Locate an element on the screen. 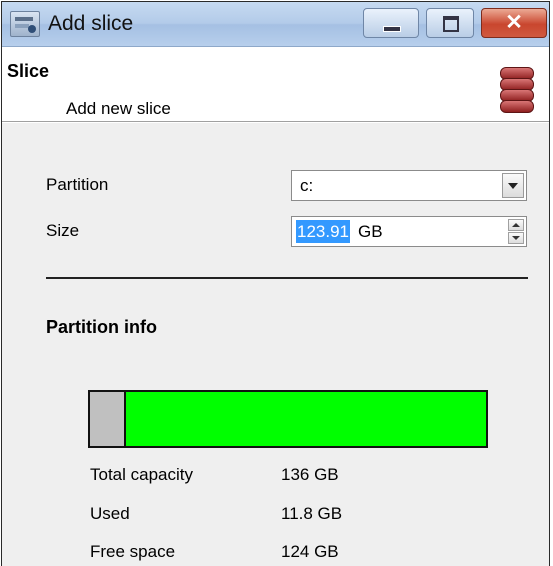 The width and height of the screenshot is (553, 566). maximize-button is located at coordinates (450, 23).